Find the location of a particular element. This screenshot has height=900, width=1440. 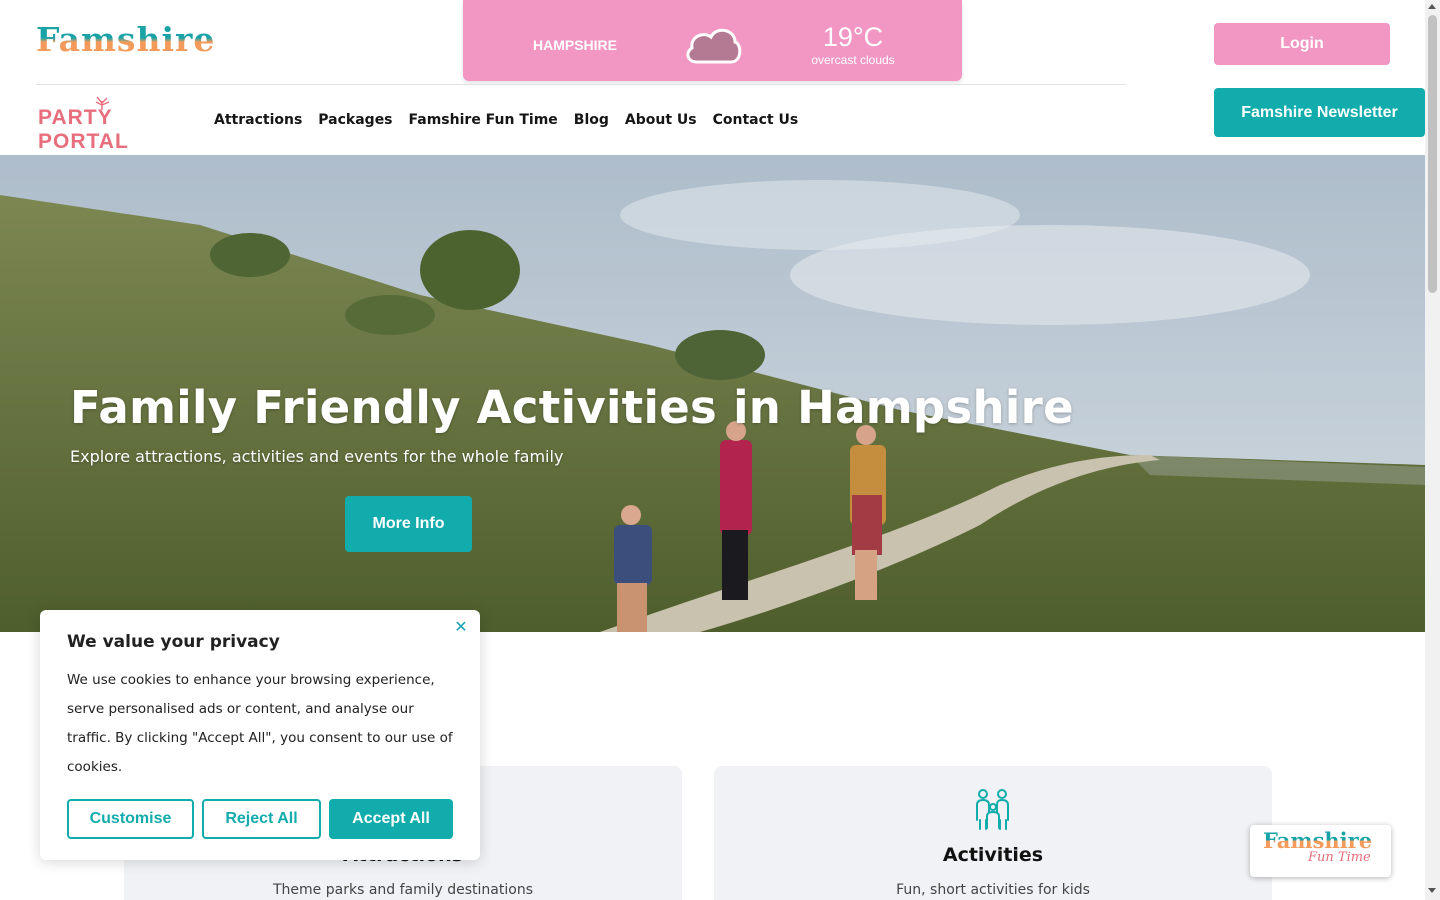

header-divider is located at coordinates (581, 84).